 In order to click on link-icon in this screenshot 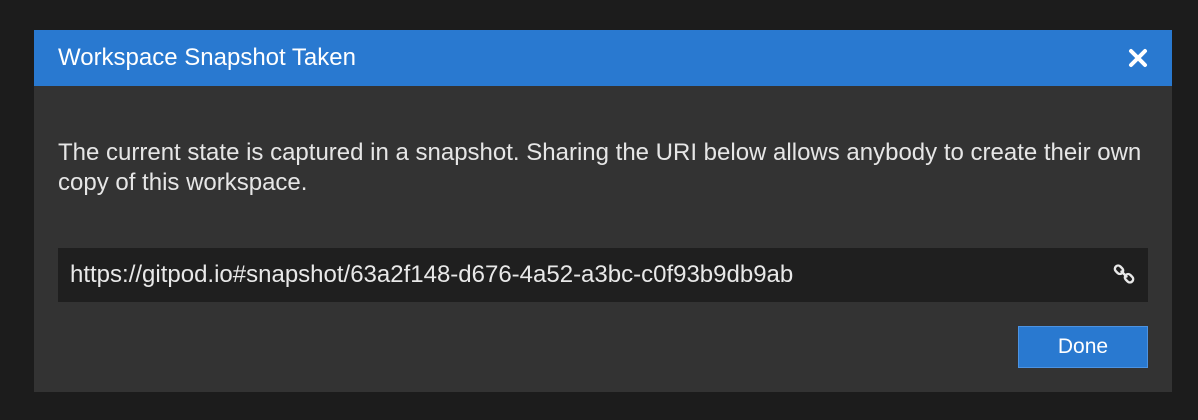, I will do `click(1124, 274)`.